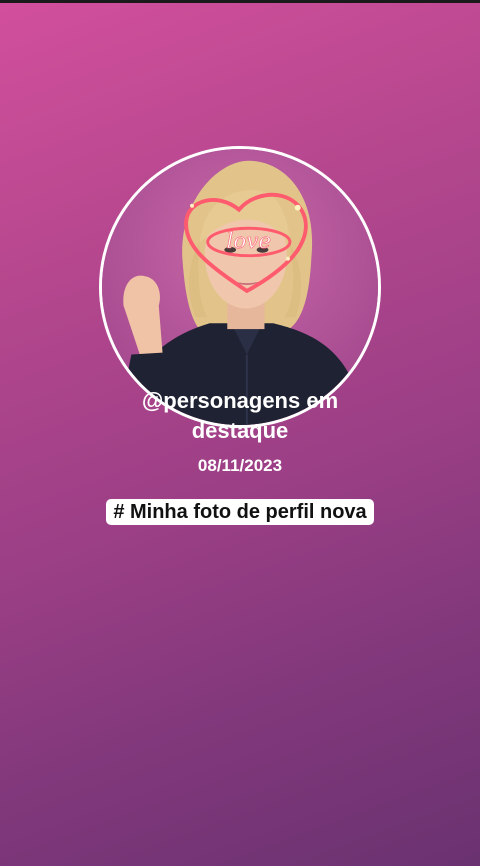 Image resolution: width=480 pixels, height=866 pixels. Describe the element at coordinates (240, 416) in the screenshot. I see `profile-handle: @personagens em destaque` at that location.